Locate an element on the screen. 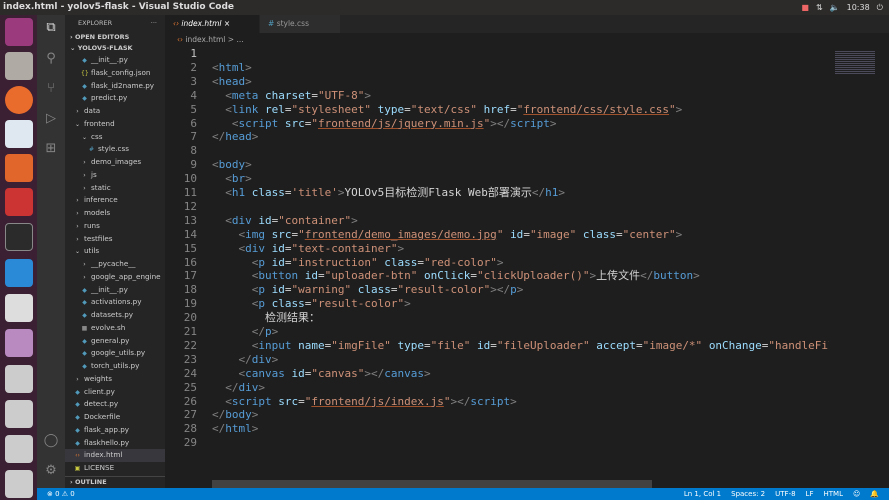  file-tree-item: ⌄ css is located at coordinates (115, 137).